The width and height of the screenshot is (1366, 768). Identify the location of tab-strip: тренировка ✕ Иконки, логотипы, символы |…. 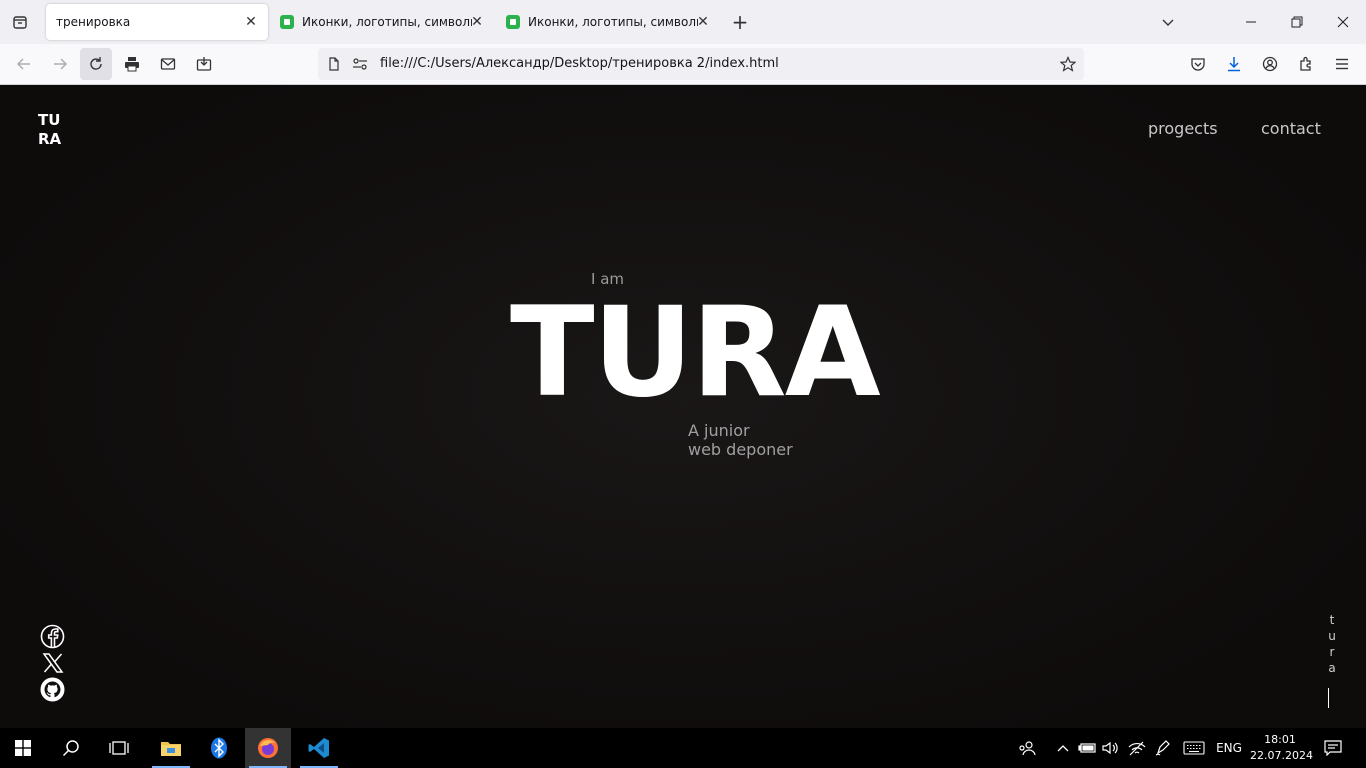
(683, 22).